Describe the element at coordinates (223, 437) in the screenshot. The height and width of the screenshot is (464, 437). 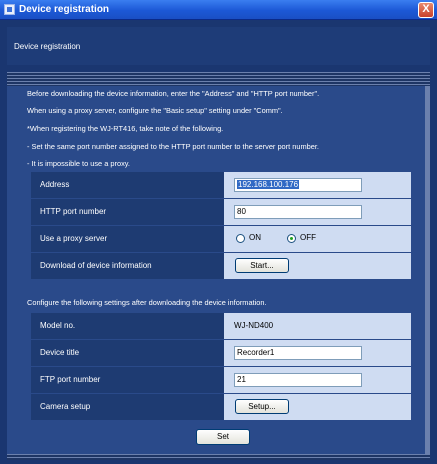
I see `set-button: Set` at that location.